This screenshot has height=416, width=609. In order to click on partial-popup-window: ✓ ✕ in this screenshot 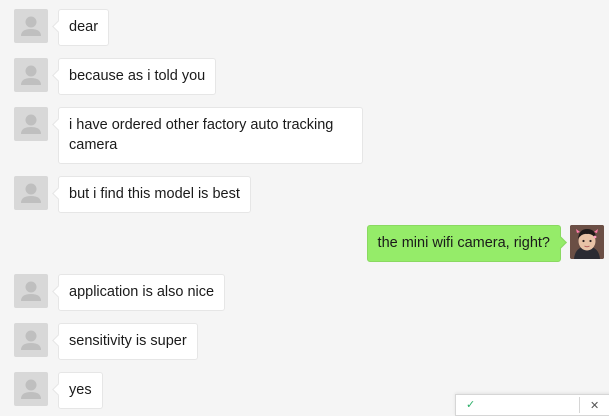, I will do `click(532, 405)`.